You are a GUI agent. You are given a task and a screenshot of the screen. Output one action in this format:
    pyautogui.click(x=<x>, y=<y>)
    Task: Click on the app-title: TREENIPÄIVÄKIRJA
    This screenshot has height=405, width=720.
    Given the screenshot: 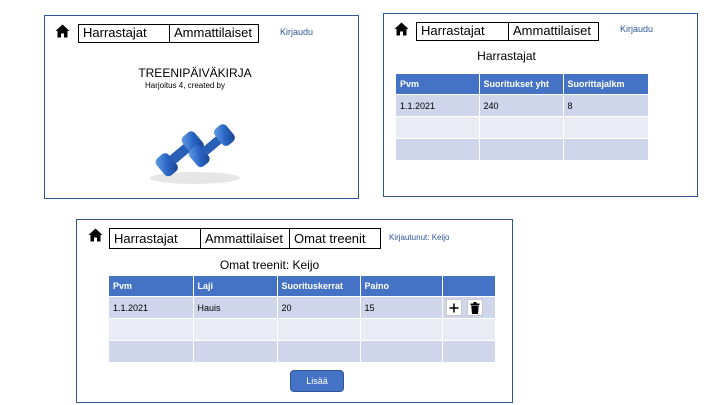 What is the action you would take?
    pyautogui.click(x=195, y=73)
    